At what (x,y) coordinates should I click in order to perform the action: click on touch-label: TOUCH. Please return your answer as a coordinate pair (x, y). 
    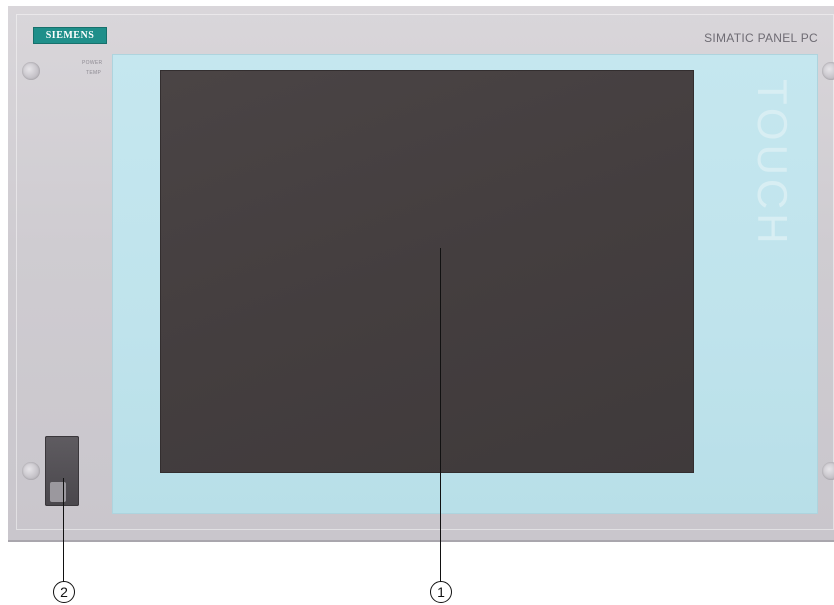
    Looking at the image, I should click on (772, 163).